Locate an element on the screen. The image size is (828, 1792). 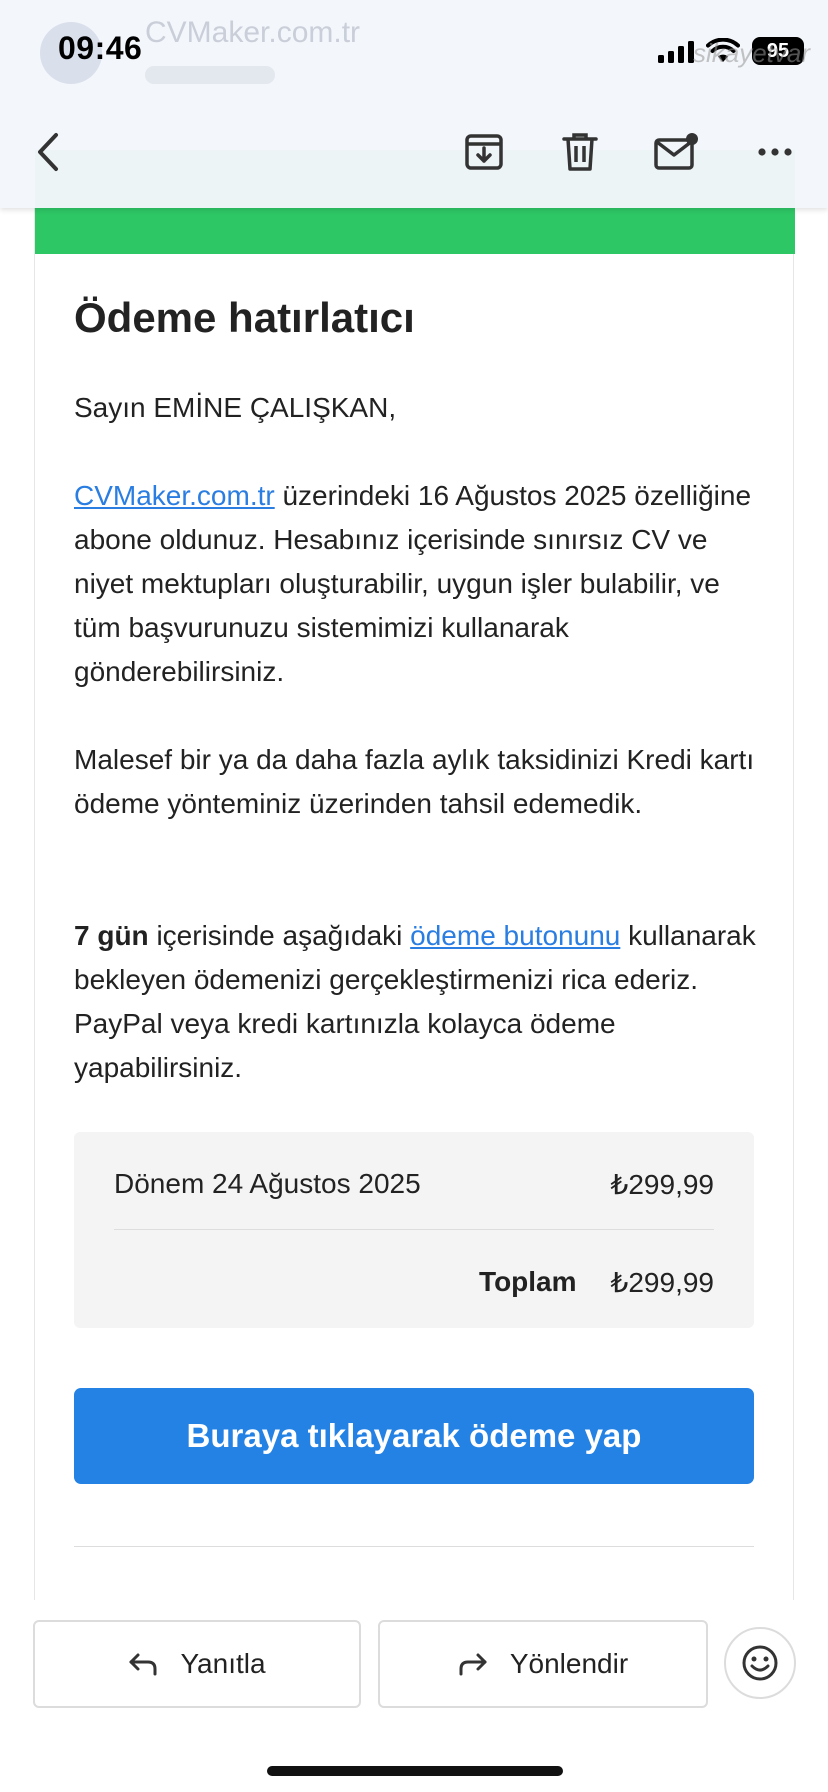
bottom-action-bar: Yanıtla Yönlendir is located at coordinates (414, 1696).